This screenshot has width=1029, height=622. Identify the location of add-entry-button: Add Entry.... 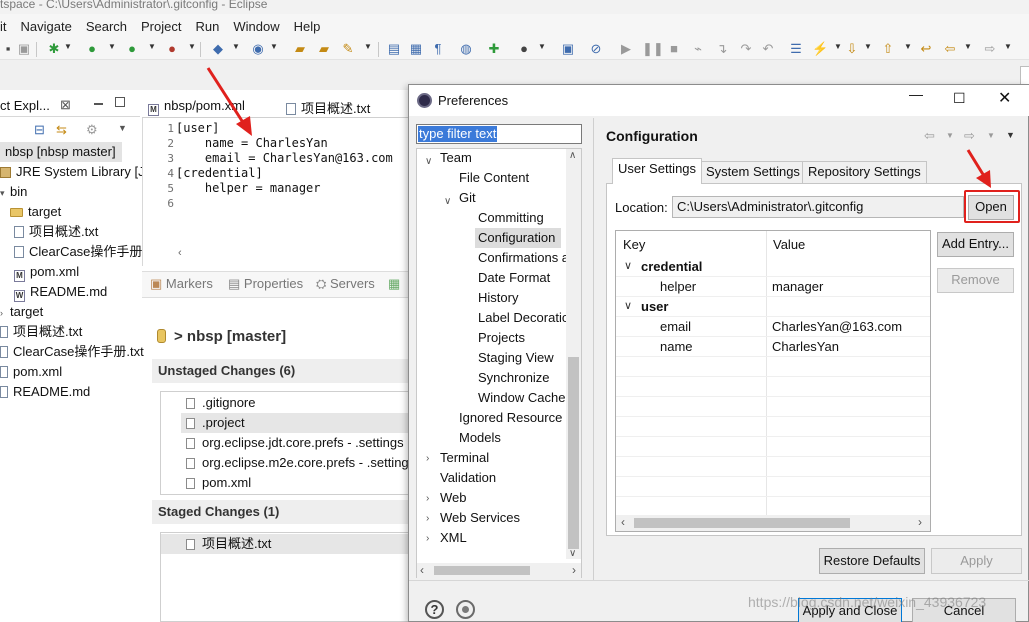
(975, 244).